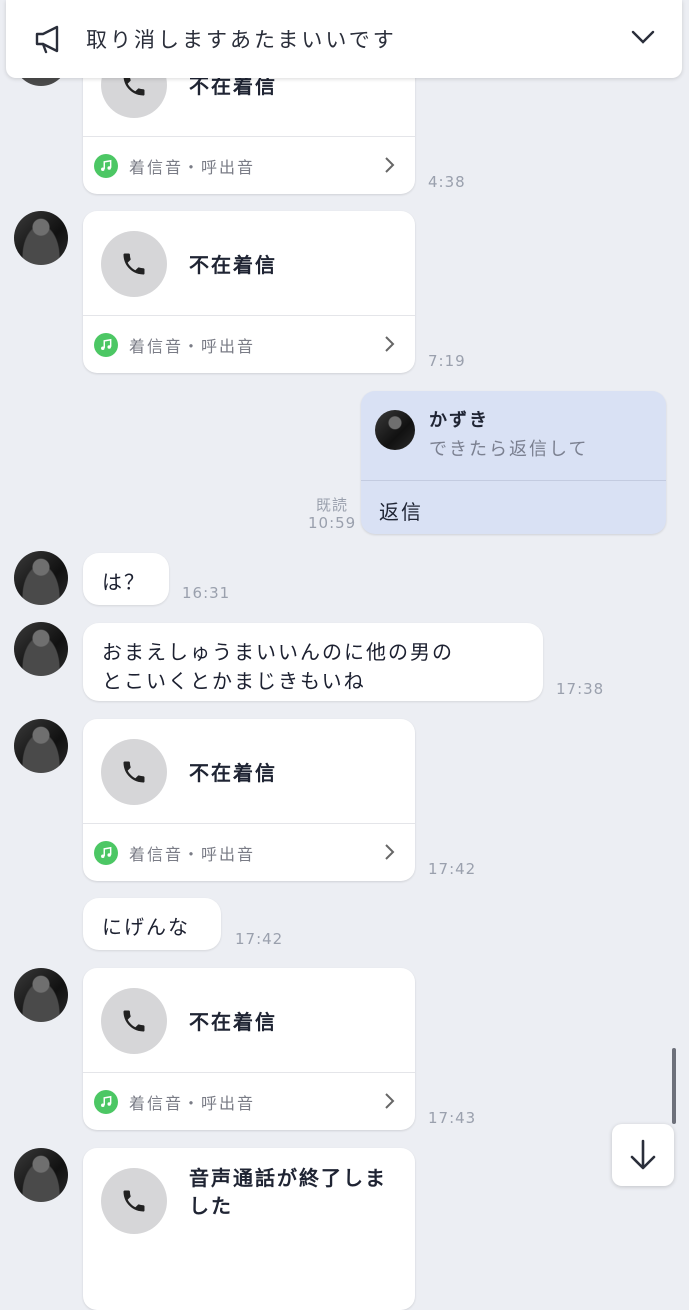 The width and height of the screenshot is (689, 1310). What do you see at coordinates (452, 1118) in the screenshot?
I see `message-time: 17:43` at bounding box center [452, 1118].